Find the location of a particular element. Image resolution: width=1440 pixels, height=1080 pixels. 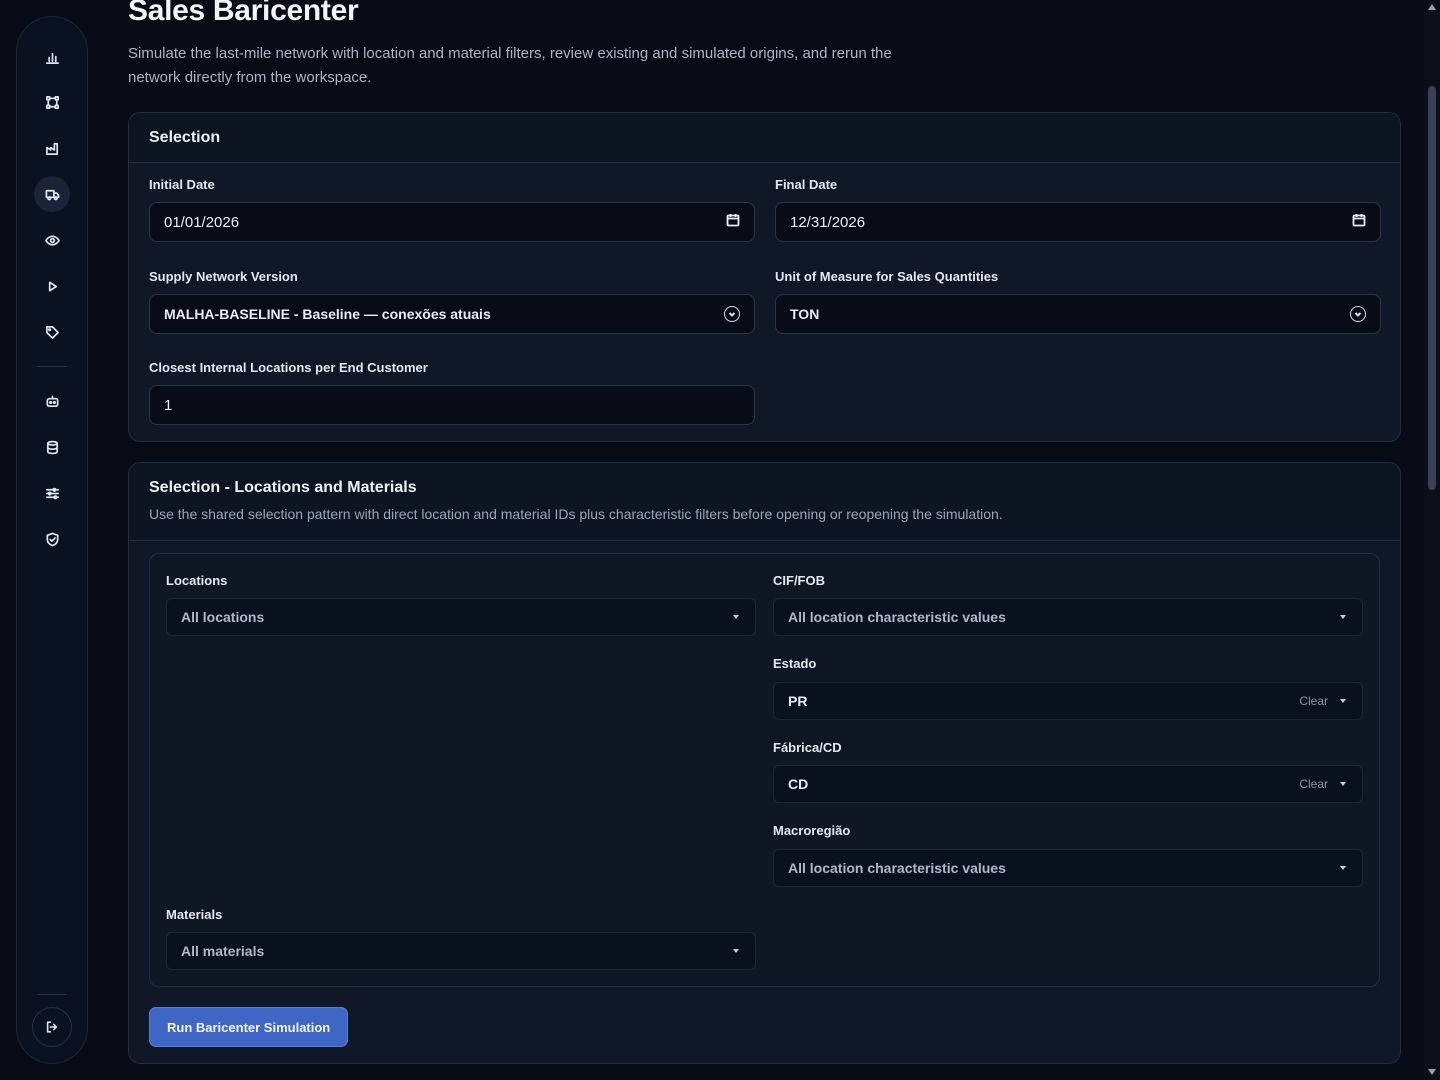

factory-icon is located at coordinates (51, 148).